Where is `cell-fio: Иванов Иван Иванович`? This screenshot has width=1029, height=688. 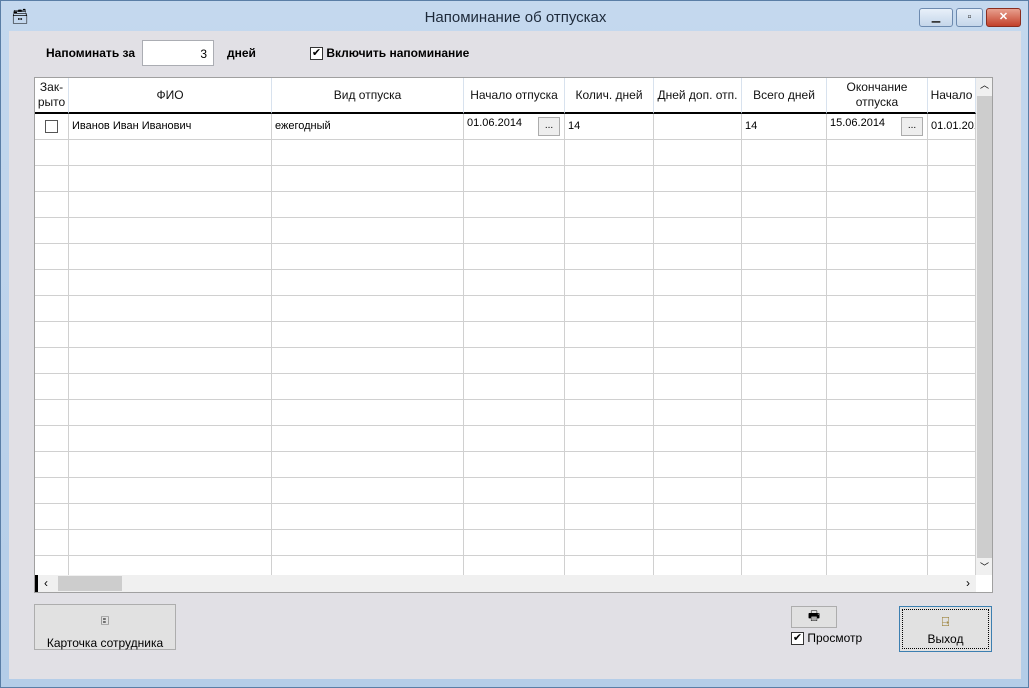 cell-fio: Иванов Иван Иванович is located at coordinates (170, 127).